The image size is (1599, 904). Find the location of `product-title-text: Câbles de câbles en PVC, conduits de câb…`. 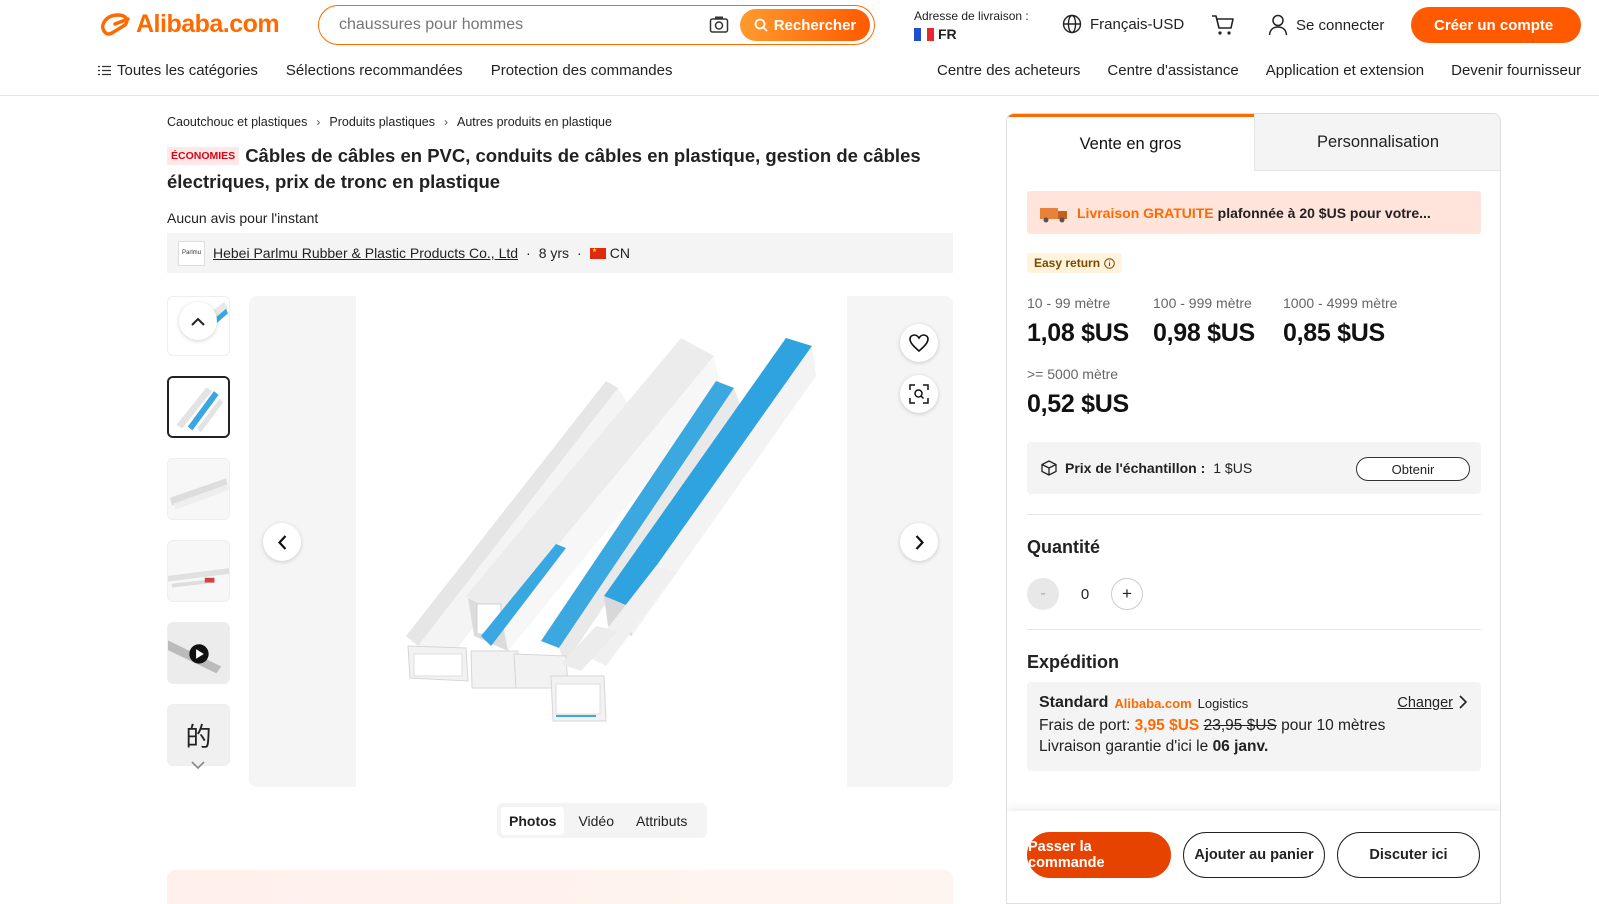

product-title-text: Câbles de câbles en PVC, conduits de câb… is located at coordinates (544, 168).